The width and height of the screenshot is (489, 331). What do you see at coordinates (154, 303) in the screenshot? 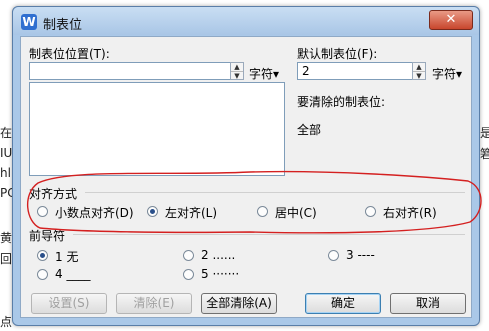
I see `clear-button: 清除(E)` at bounding box center [154, 303].